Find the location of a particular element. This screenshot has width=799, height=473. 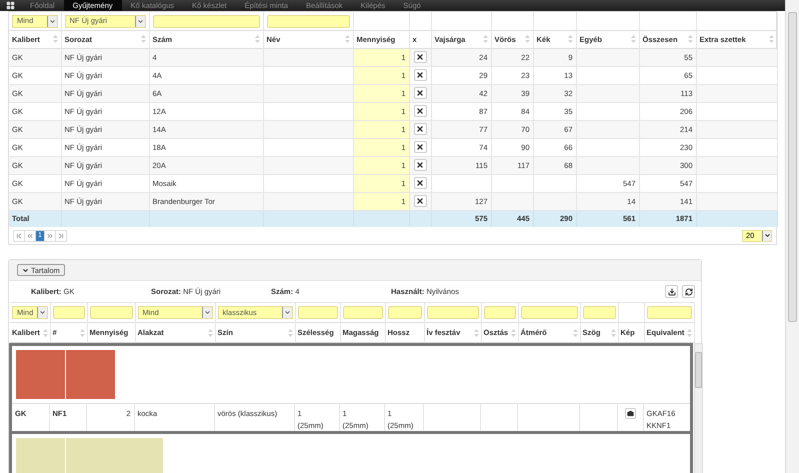

refresh-icon is located at coordinates (688, 292).